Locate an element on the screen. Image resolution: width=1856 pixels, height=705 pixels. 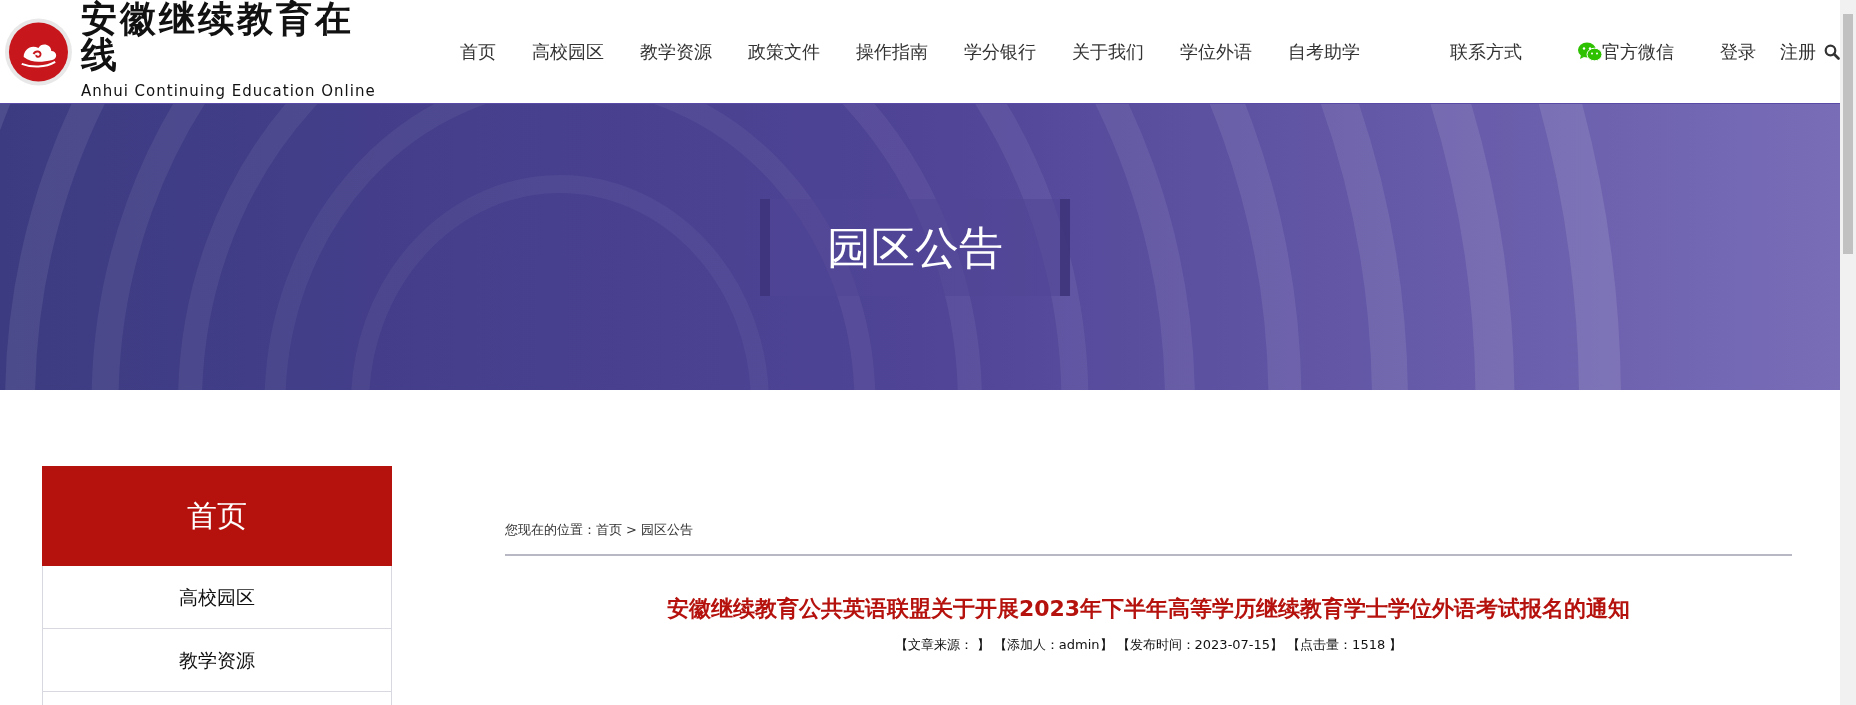
breadcrumb-label: 您现在的位置： is located at coordinates (550, 529).